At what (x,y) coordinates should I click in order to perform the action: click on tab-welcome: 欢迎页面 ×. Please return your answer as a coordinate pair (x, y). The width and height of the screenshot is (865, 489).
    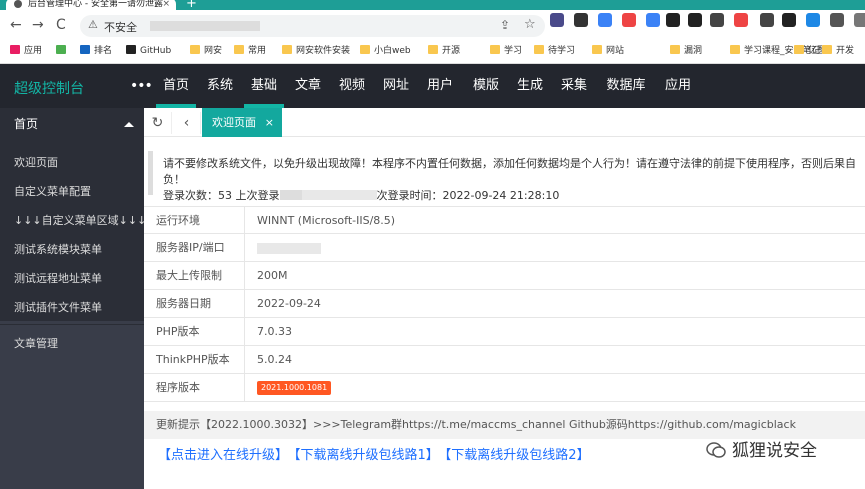
    Looking at the image, I should click on (242, 122).